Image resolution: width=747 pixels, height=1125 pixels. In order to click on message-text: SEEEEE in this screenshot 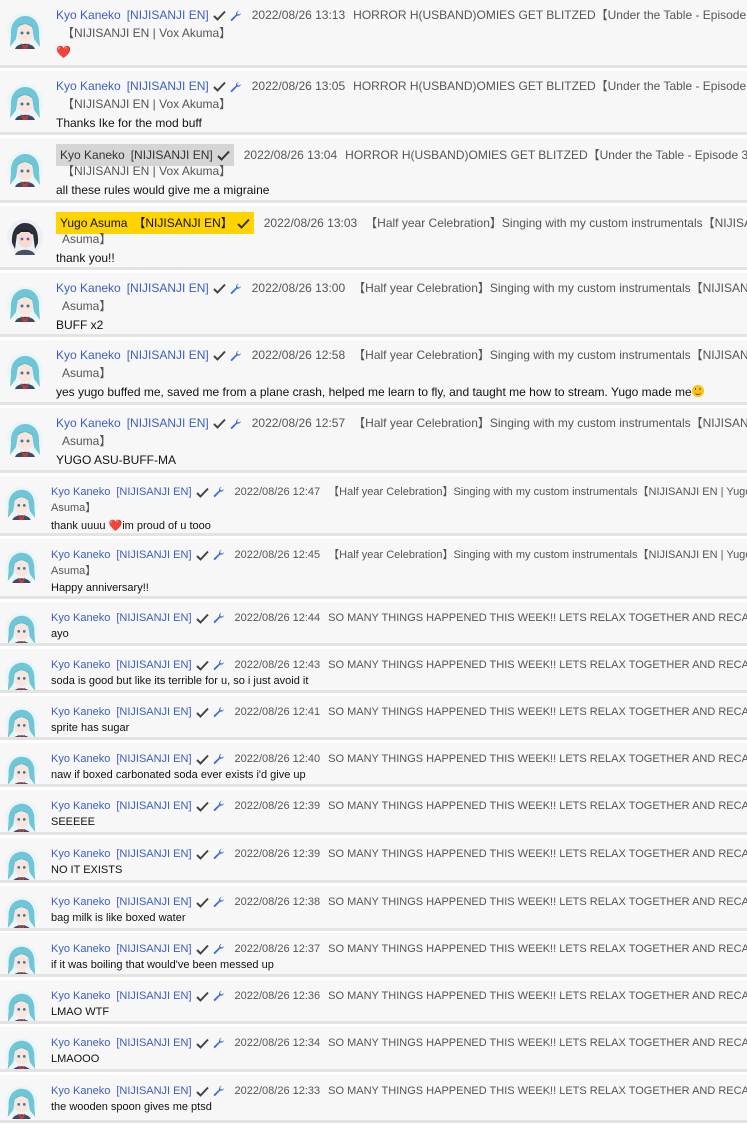, I will do `click(73, 822)`.